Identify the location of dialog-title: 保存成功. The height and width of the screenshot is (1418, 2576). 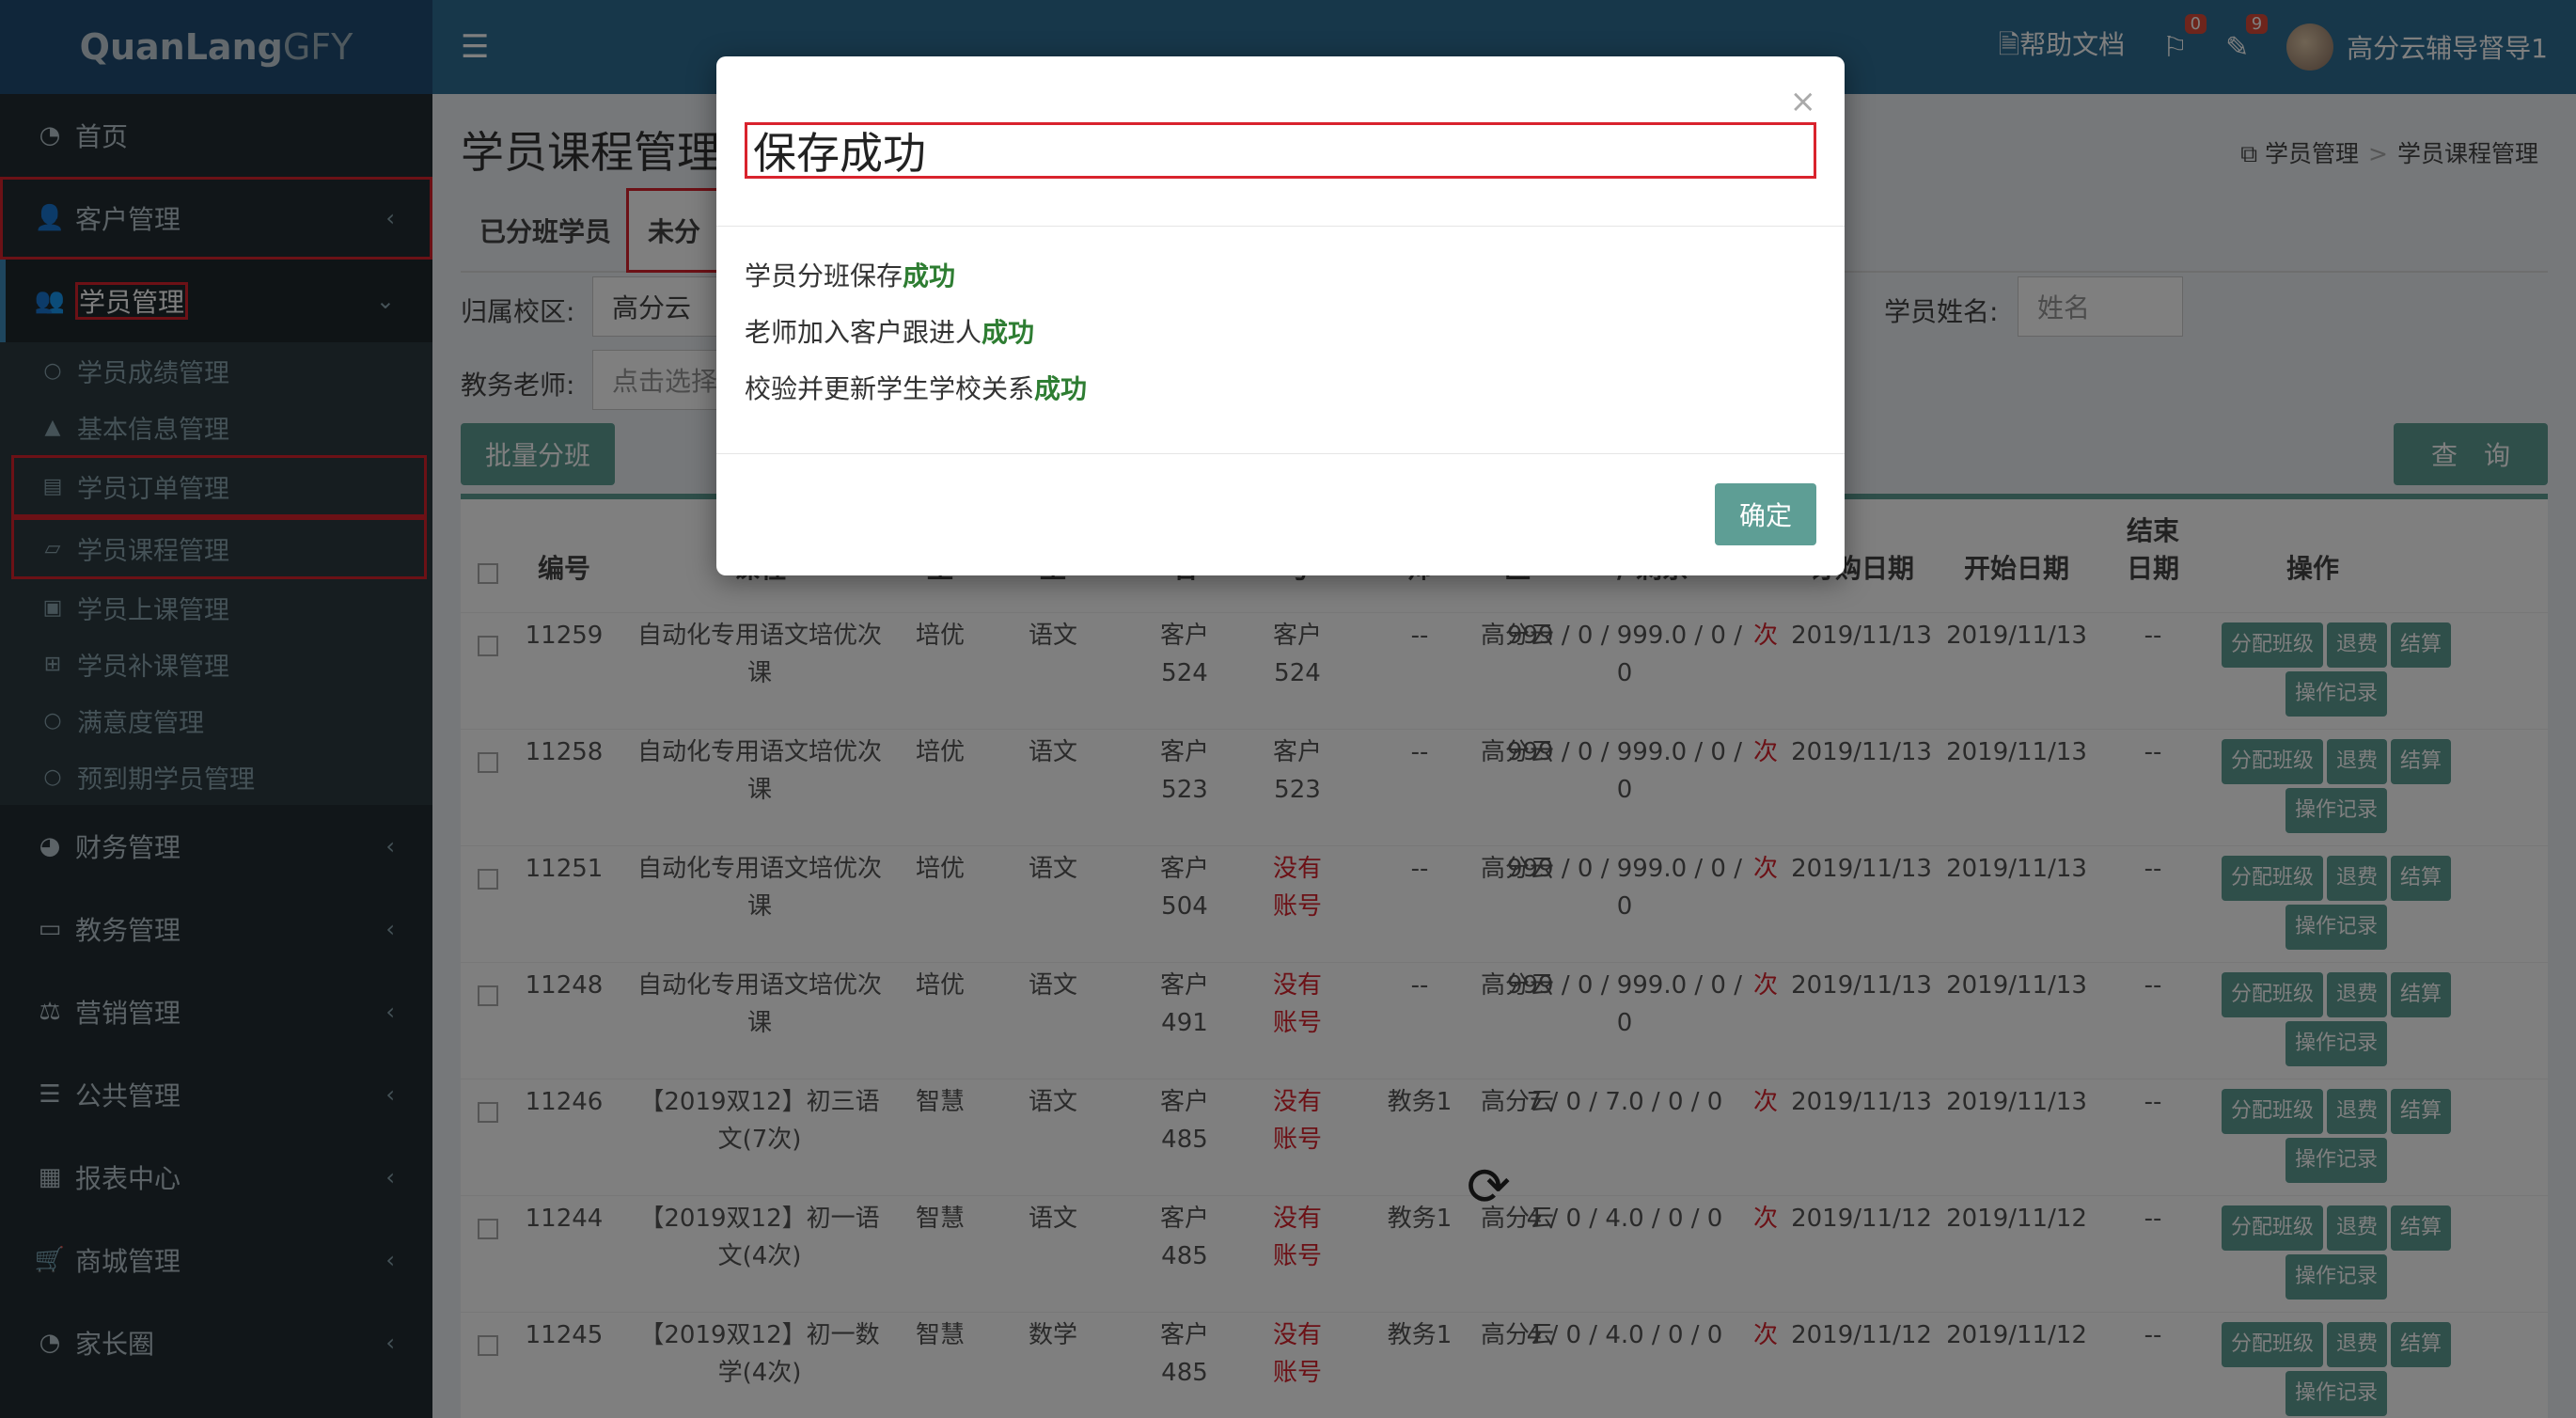
(1281, 150).